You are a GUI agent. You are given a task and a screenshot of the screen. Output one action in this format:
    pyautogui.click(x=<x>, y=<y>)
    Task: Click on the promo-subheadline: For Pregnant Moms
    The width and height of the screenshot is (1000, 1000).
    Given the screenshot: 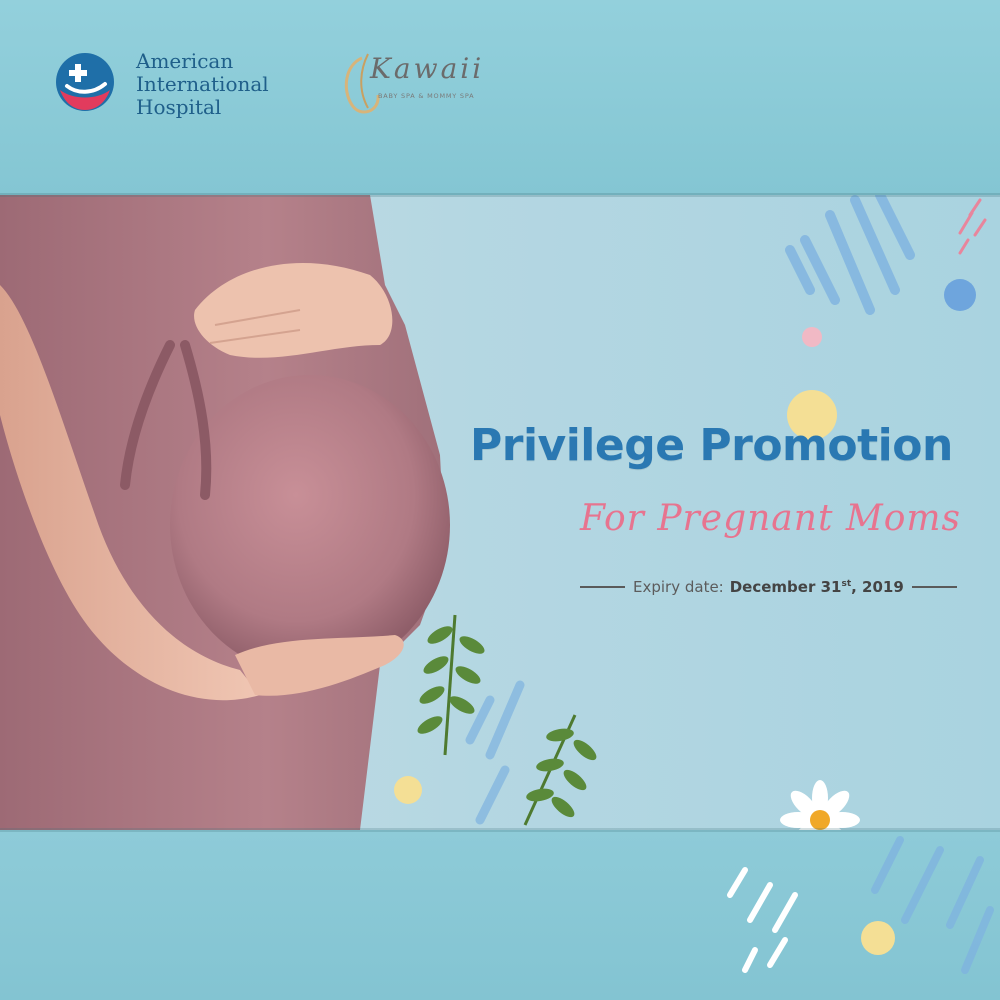 What is the action you would take?
    pyautogui.click(x=771, y=518)
    